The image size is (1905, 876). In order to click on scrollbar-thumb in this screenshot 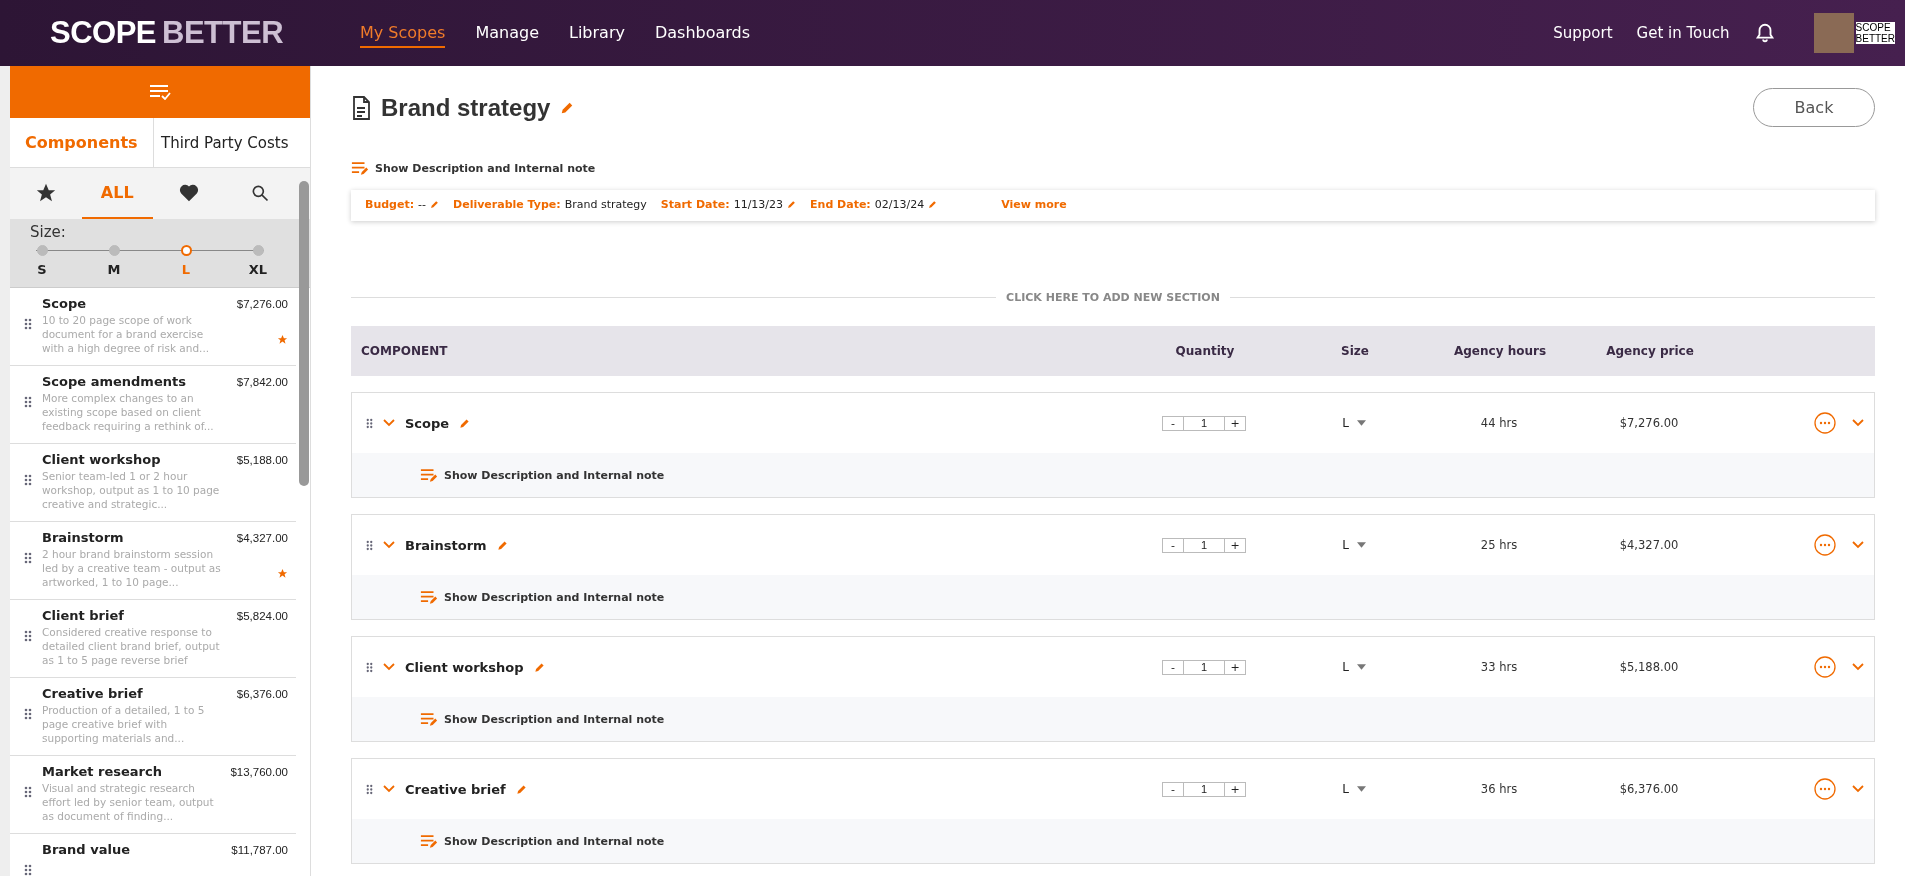, I will do `click(304, 333)`.